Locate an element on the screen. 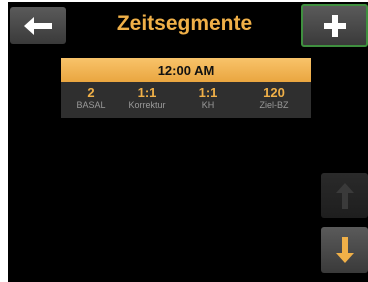 This screenshot has height=282, width=368. plus-icon is located at coordinates (334, 25).